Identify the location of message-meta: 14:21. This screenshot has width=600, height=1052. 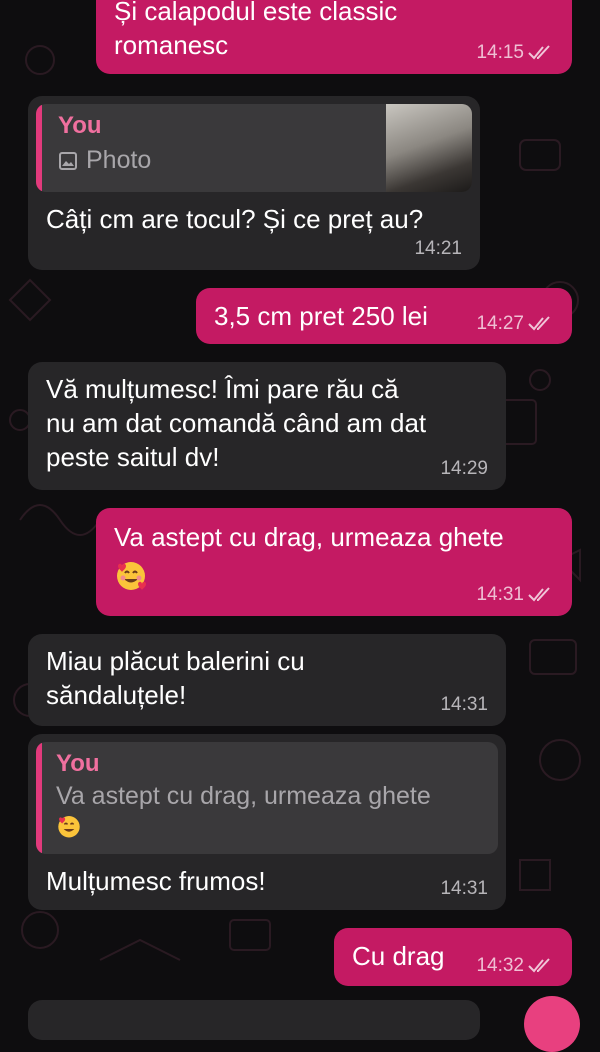
(438, 249).